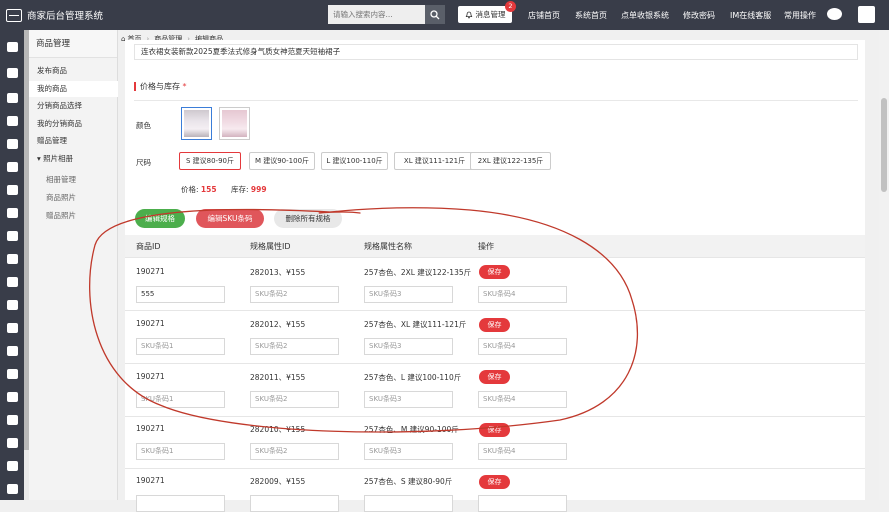 This screenshot has width=889, height=512. What do you see at coordinates (12, 443) in the screenshot?
I see `comment-icon` at bounding box center [12, 443].